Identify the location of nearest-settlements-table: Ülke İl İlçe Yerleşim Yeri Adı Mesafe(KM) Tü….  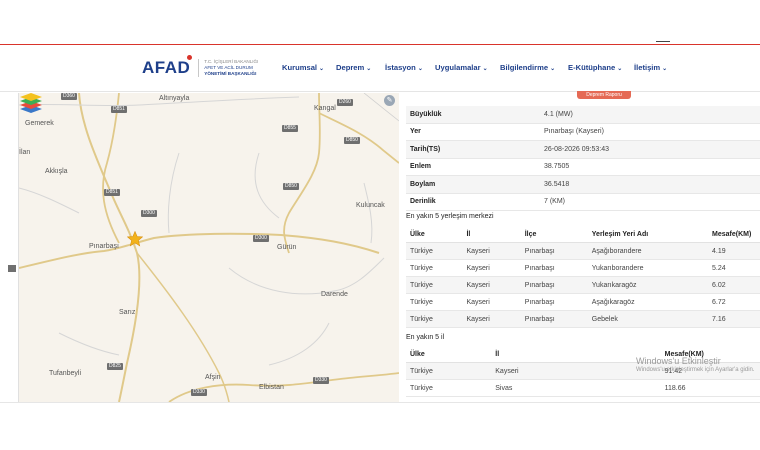
(583, 277).